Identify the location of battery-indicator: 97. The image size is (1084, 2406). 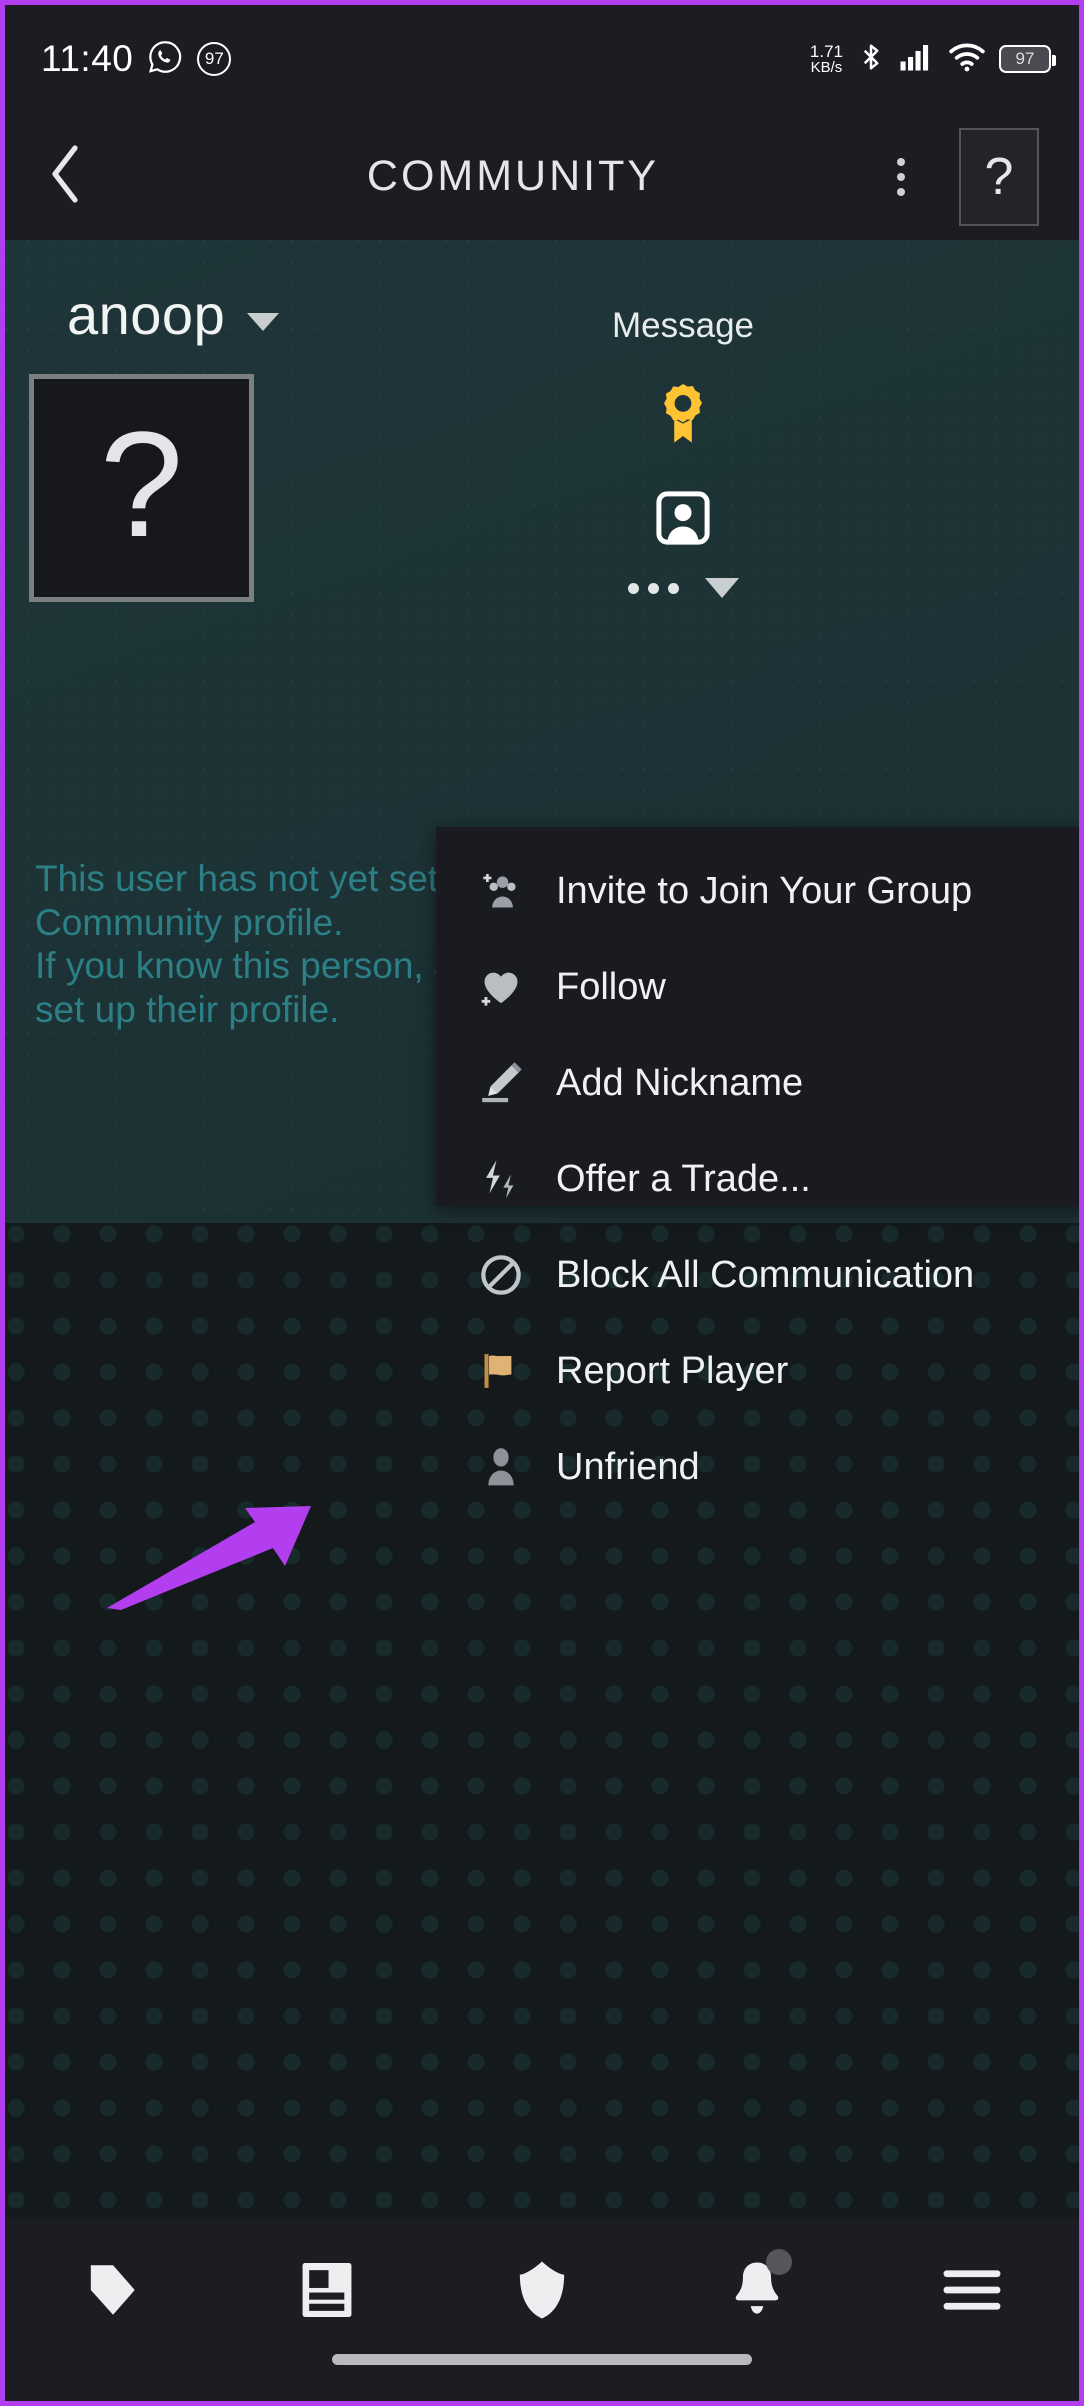
(1027, 59).